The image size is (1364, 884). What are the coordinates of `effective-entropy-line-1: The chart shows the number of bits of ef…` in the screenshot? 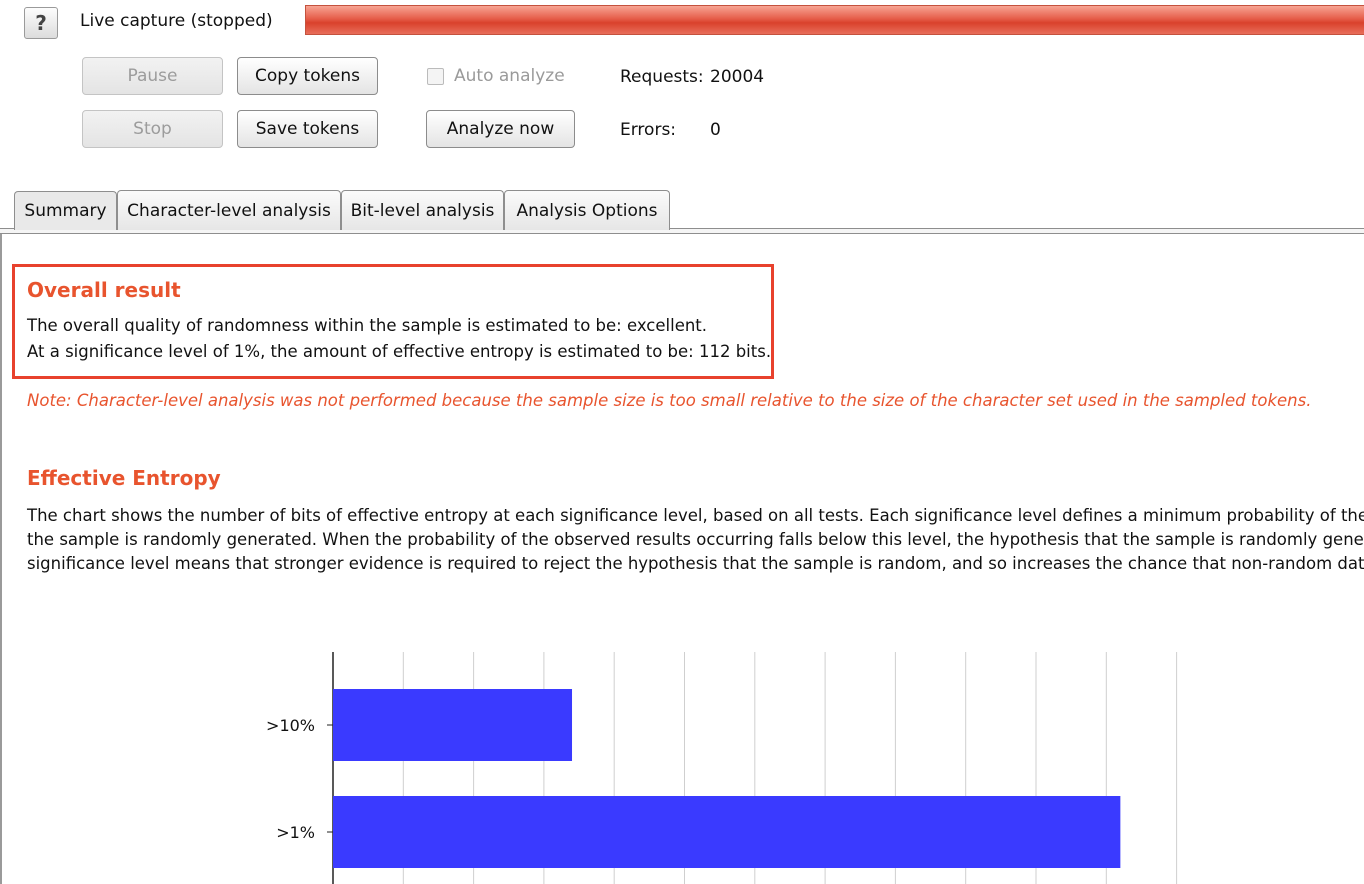 It's located at (695, 515).